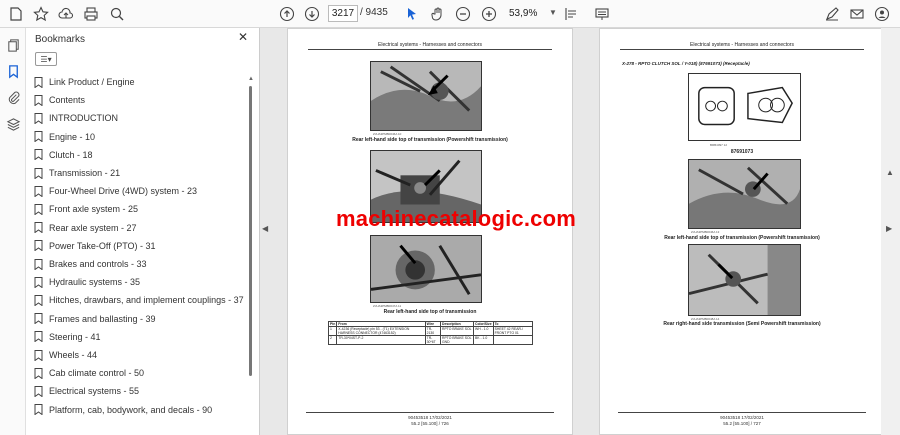 The width and height of the screenshot is (900, 435). I want to click on bookmark-item: Steering - 41, so click(67, 337).